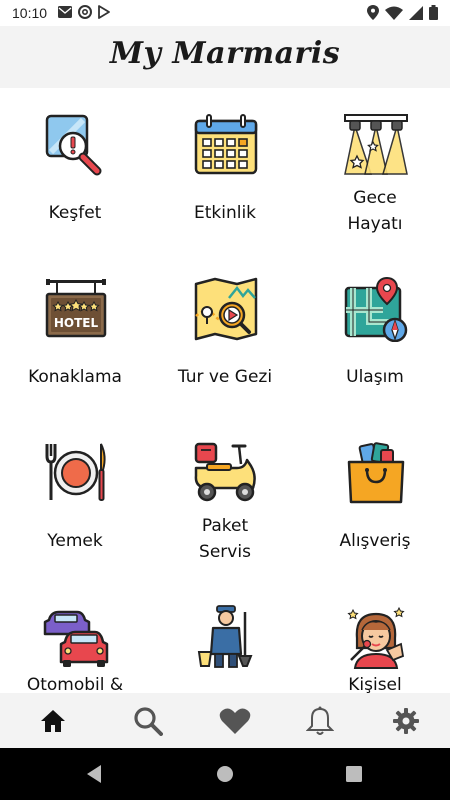  What do you see at coordinates (75, 684) in the screenshot?
I see `tile-label: Otomobil &` at bounding box center [75, 684].